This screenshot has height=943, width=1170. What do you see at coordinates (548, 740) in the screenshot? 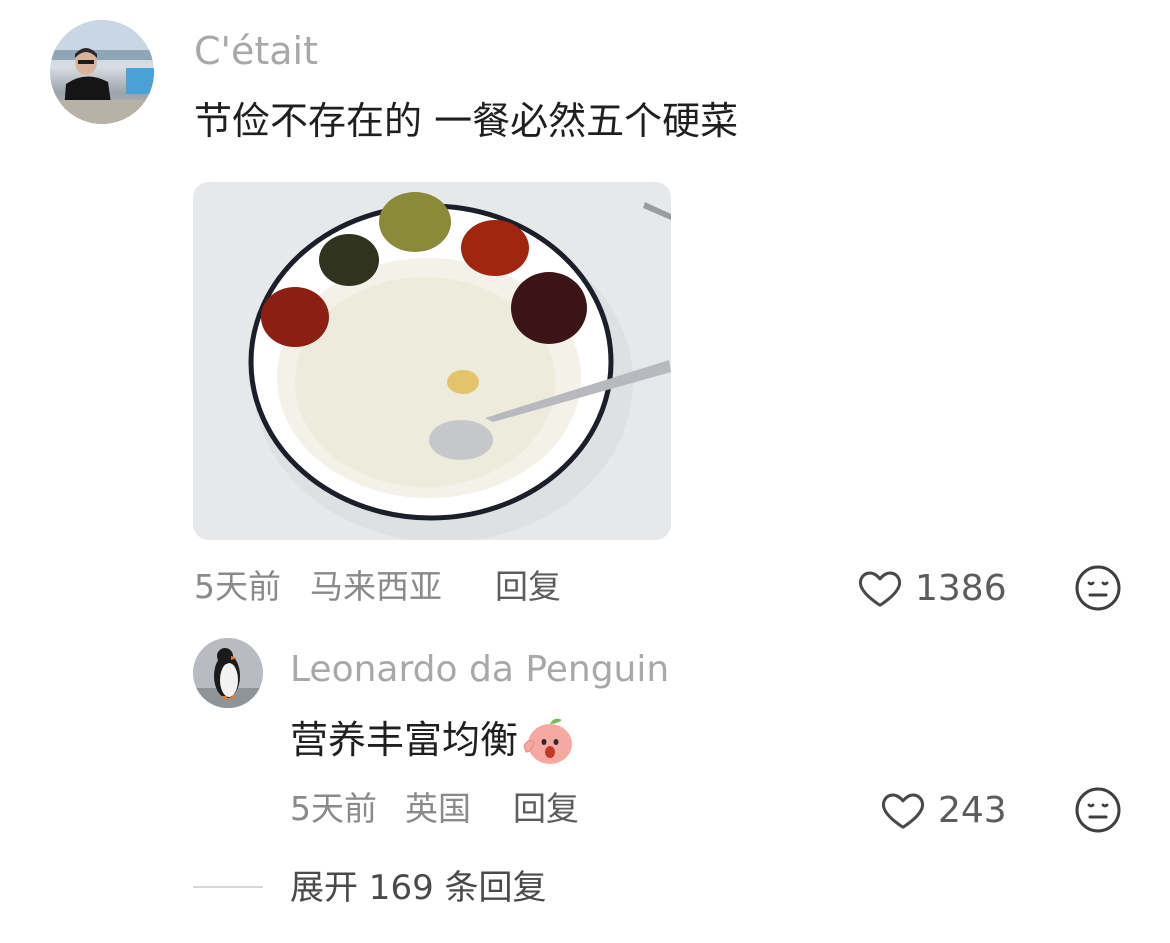
I see `surprised-peach-emoji` at bounding box center [548, 740].